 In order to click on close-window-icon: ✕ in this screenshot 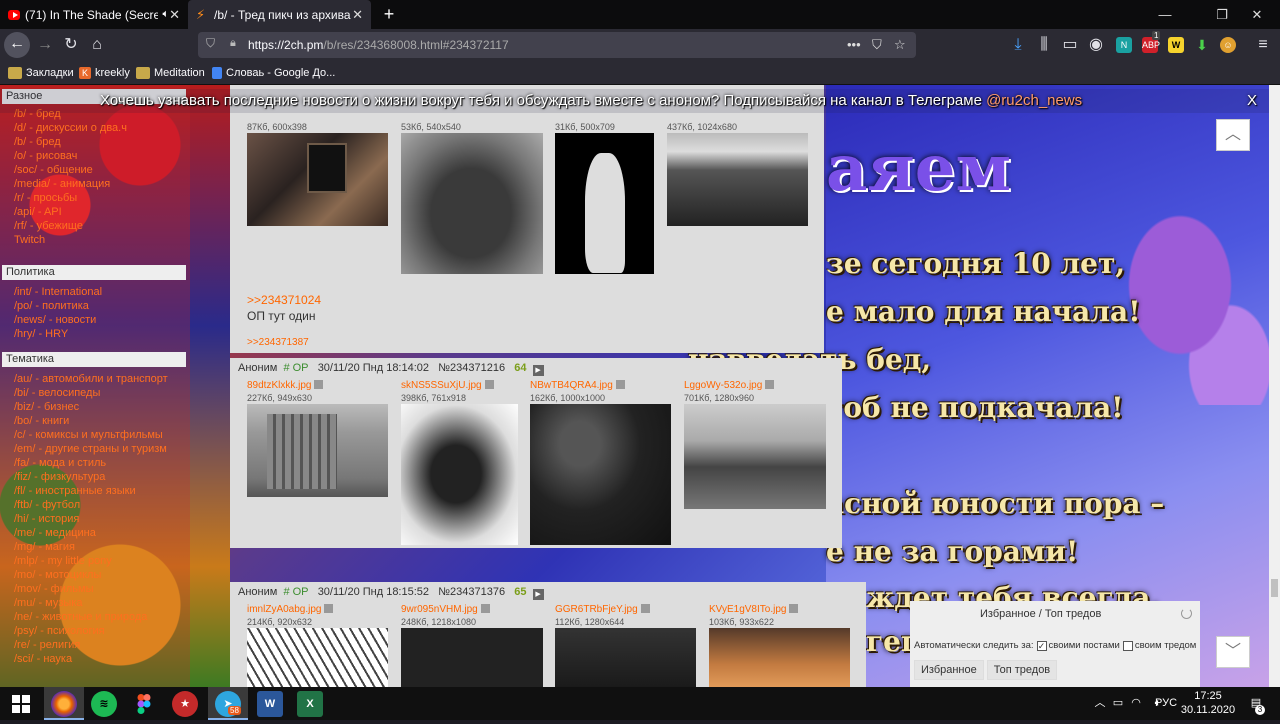, I will do `click(1257, 14)`.